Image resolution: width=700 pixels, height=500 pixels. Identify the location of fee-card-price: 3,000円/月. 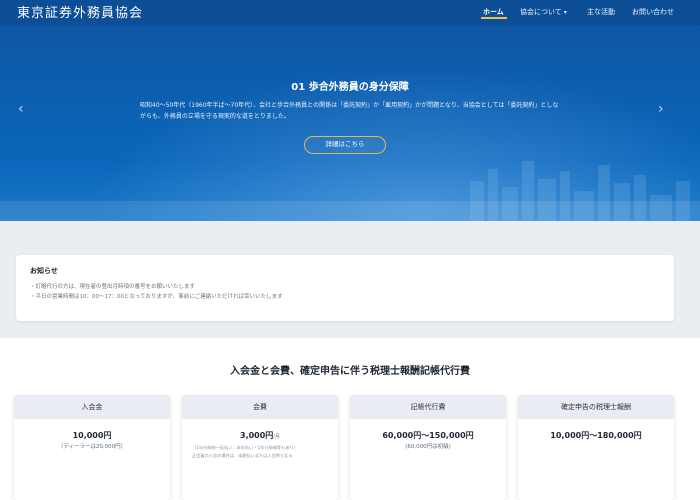
(260, 435).